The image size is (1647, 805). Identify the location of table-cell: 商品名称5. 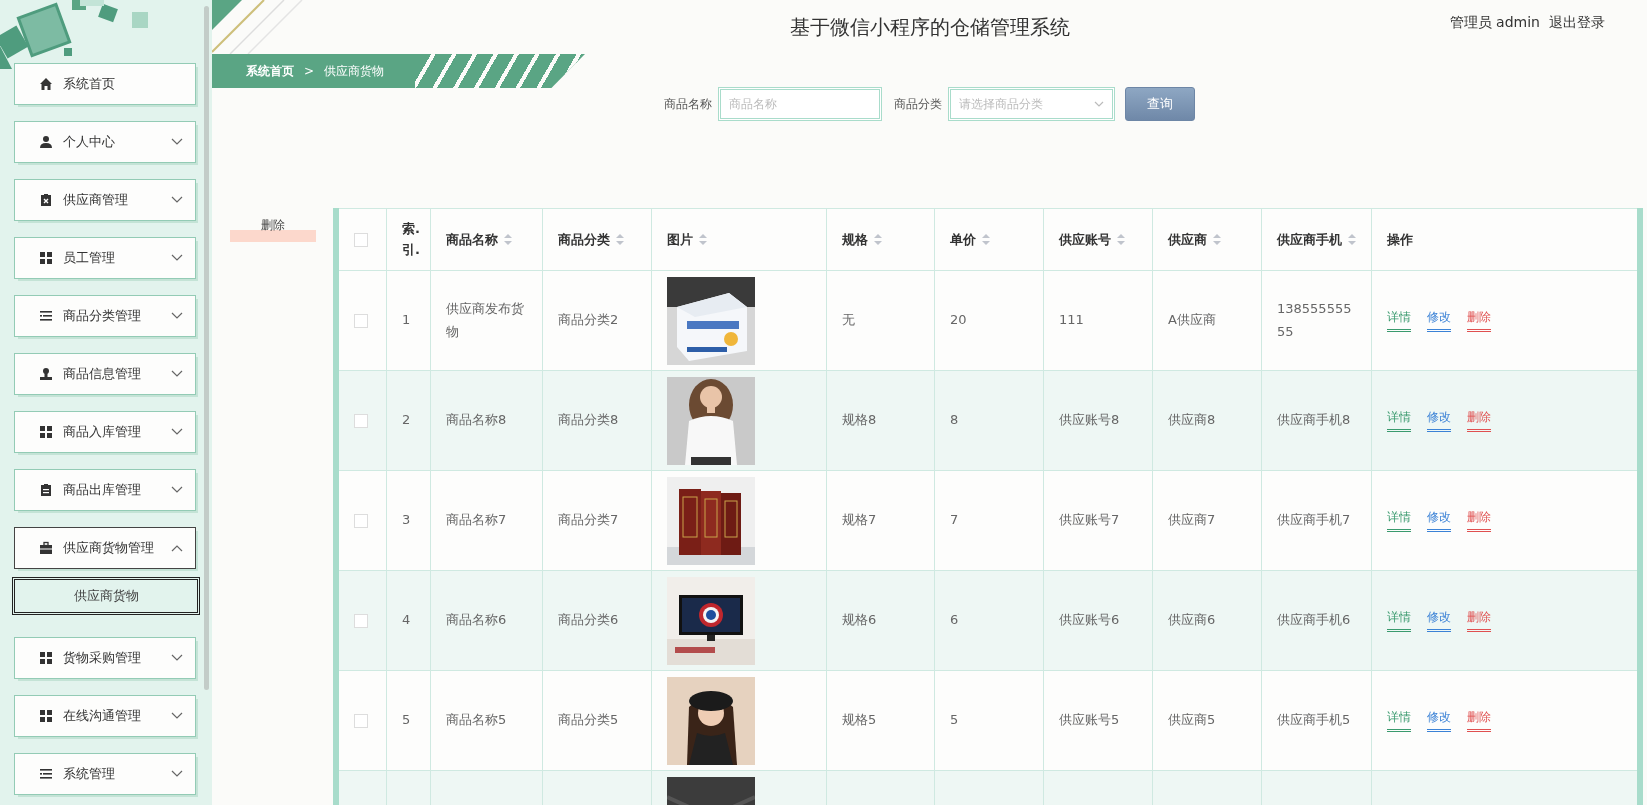
(476, 720).